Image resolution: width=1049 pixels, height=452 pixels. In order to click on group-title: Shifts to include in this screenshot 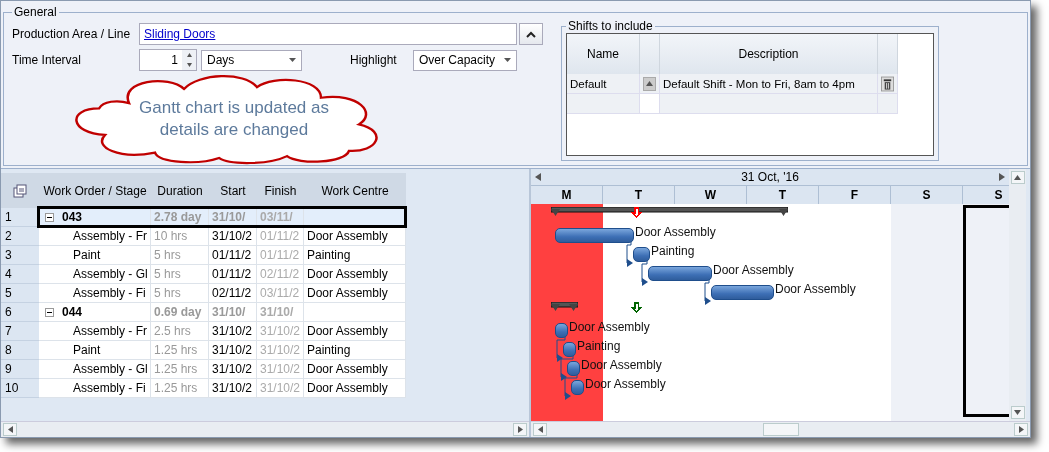, I will do `click(610, 26)`.